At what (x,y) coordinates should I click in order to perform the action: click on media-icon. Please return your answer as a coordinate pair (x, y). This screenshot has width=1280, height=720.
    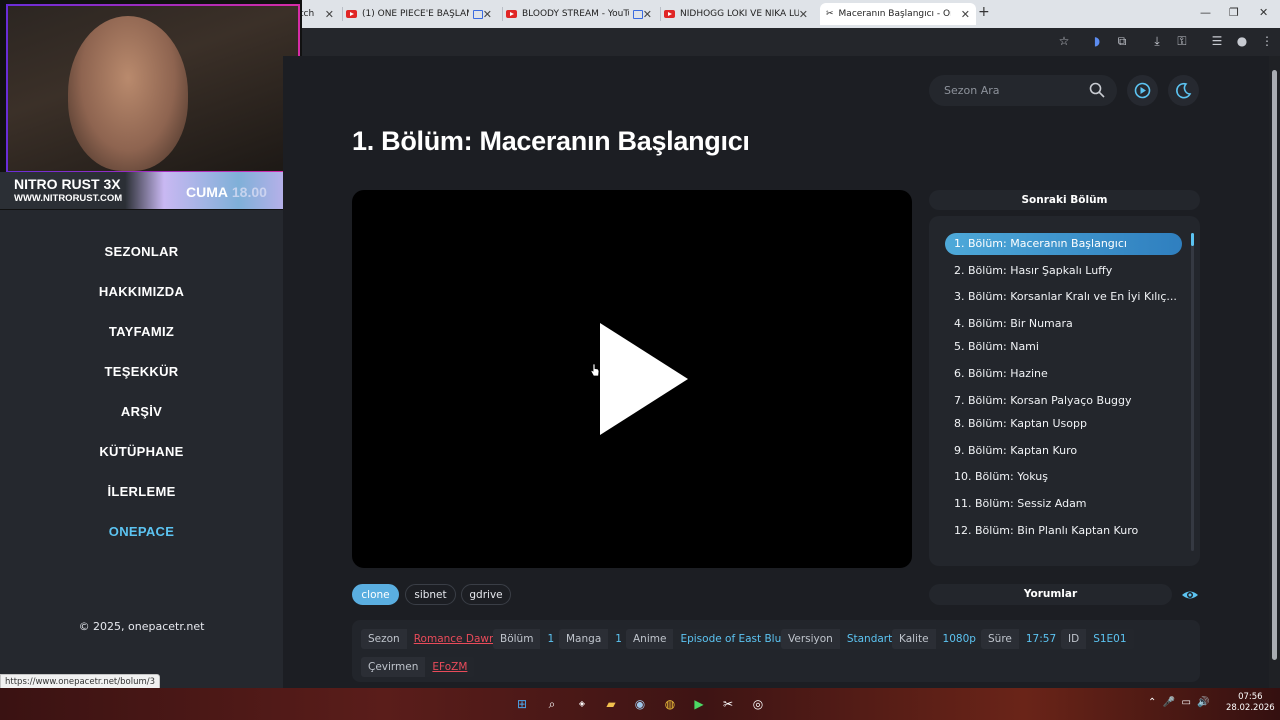
    Looking at the image, I should click on (478, 14).